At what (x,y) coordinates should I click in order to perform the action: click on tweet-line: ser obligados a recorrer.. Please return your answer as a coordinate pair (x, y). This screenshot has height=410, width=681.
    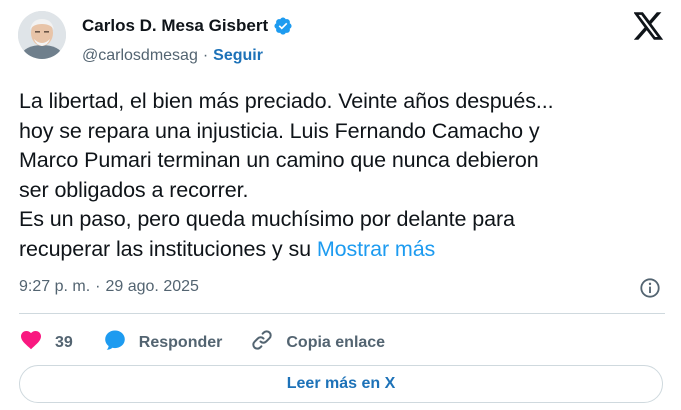
    Looking at the image, I should click on (134, 189).